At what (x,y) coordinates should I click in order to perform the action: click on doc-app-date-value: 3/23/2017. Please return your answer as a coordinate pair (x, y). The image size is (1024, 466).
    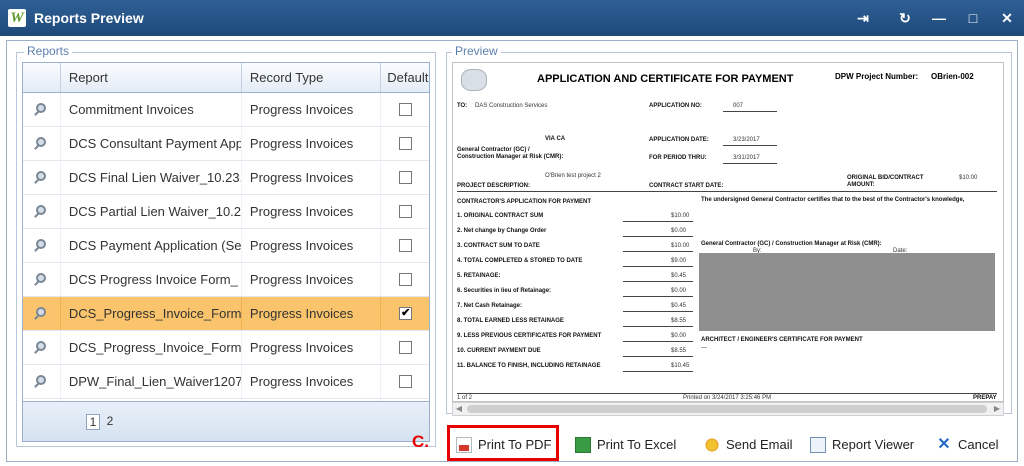
    Looking at the image, I should click on (746, 140).